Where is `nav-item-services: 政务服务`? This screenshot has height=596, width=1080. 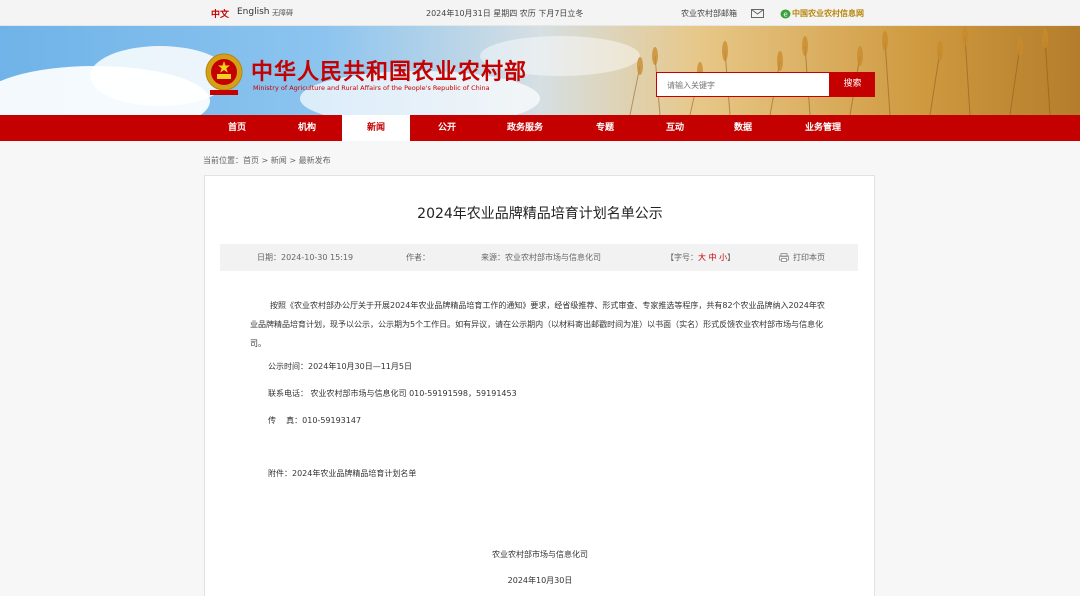
nav-item-services: 政务服务 is located at coordinates (525, 128).